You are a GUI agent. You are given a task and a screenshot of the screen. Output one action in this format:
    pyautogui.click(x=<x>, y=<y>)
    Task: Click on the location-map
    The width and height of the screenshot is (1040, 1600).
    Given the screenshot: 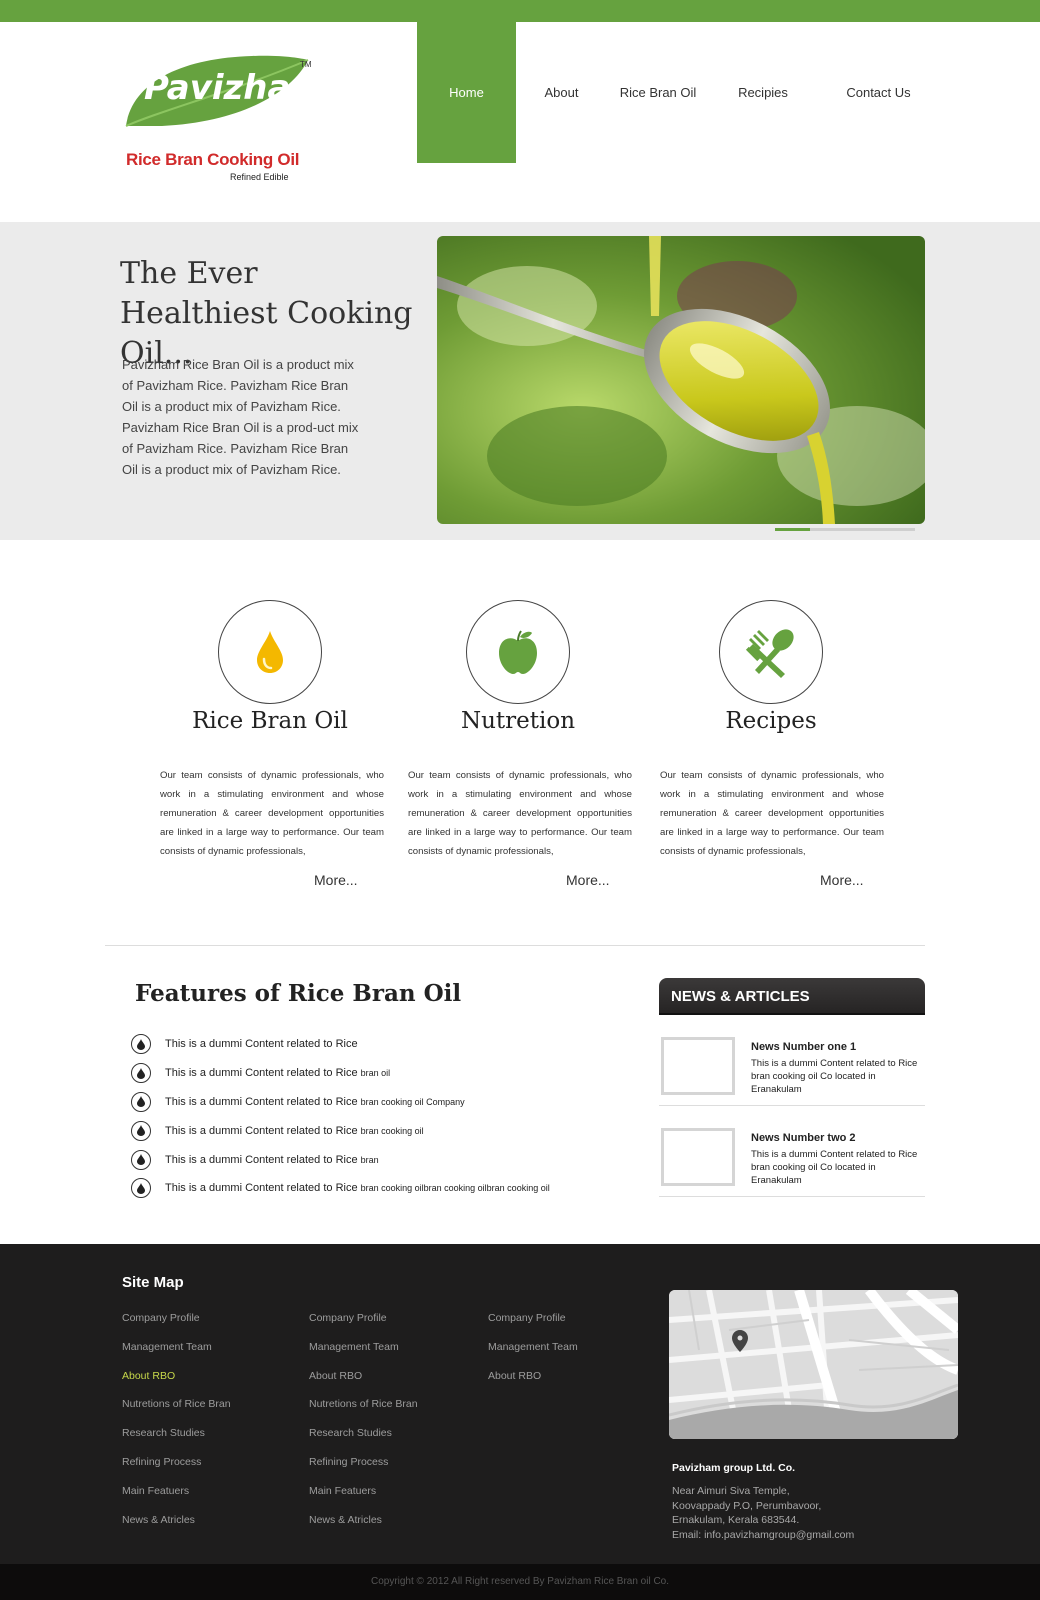 What is the action you would take?
    pyautogui.click(x=813, y=1364)
    